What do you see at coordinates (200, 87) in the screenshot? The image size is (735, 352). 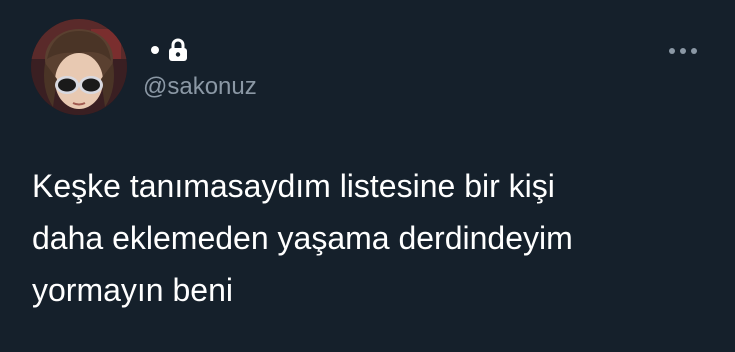 I see `username-handle: @sakonuz` at bounding box center [200, 87].